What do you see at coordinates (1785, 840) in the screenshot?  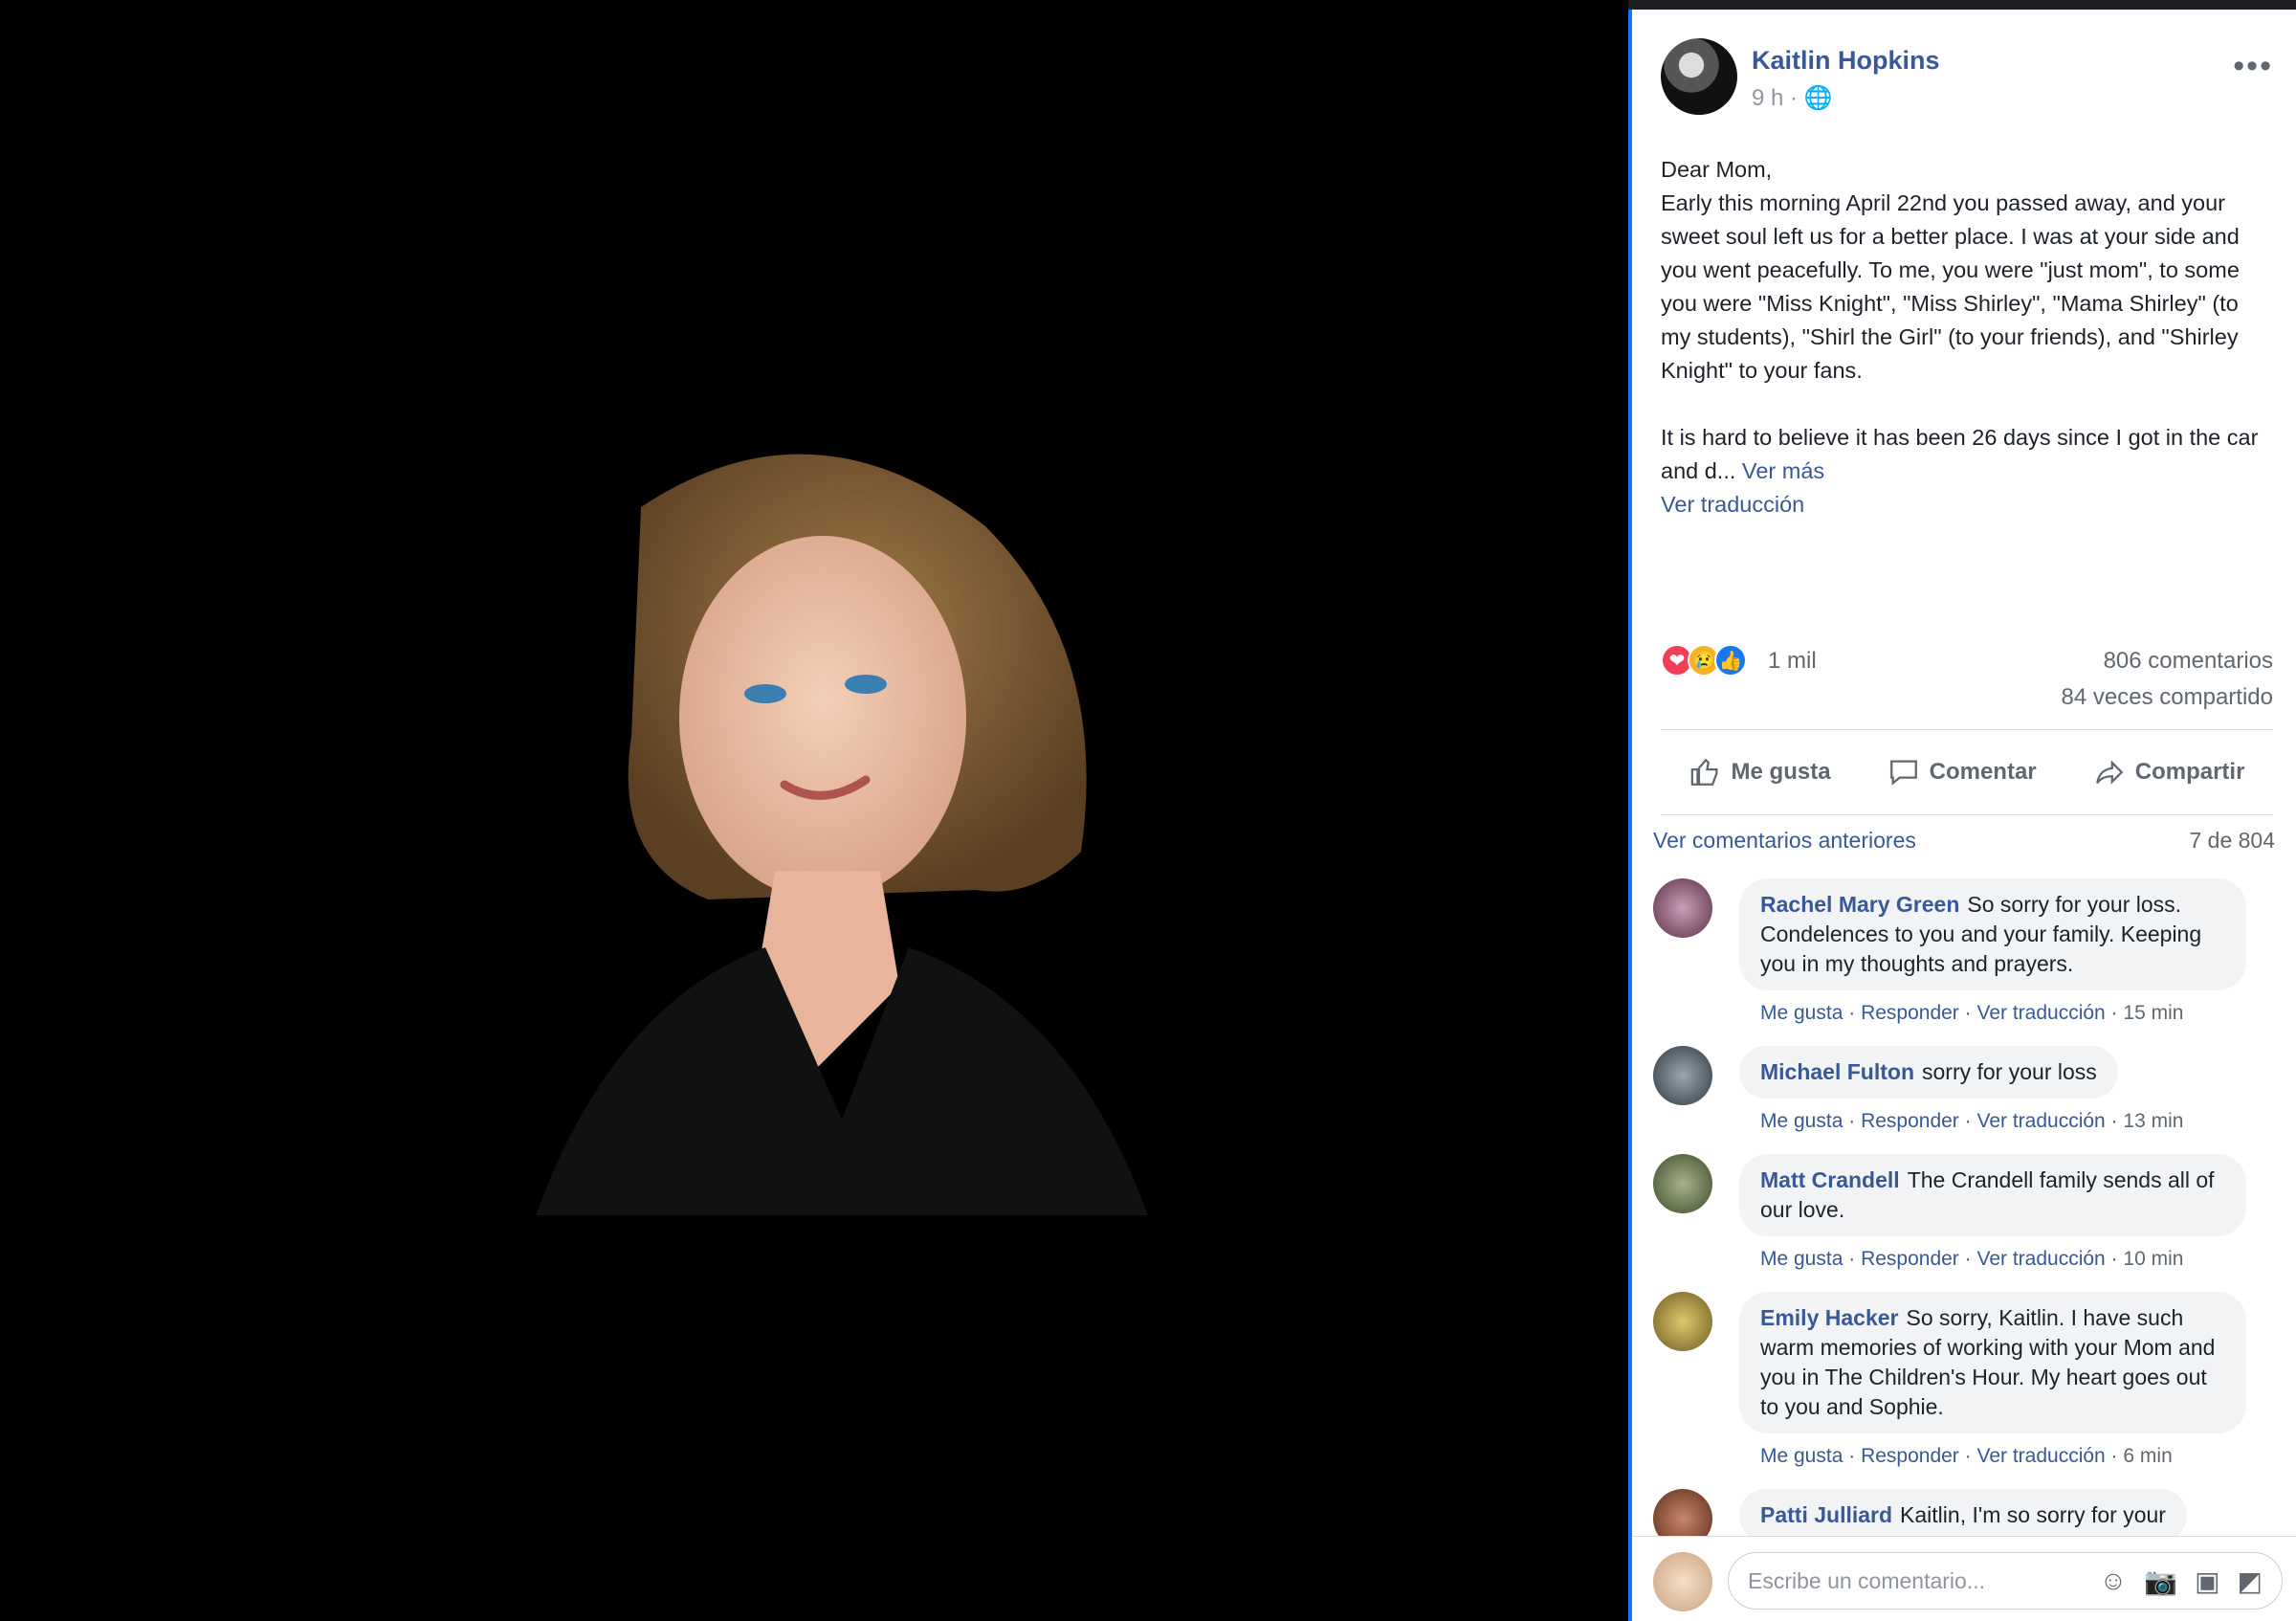 I see `view-previous-comments-link: Ver comentarios anteriores` at bounding box center [1785, 840].